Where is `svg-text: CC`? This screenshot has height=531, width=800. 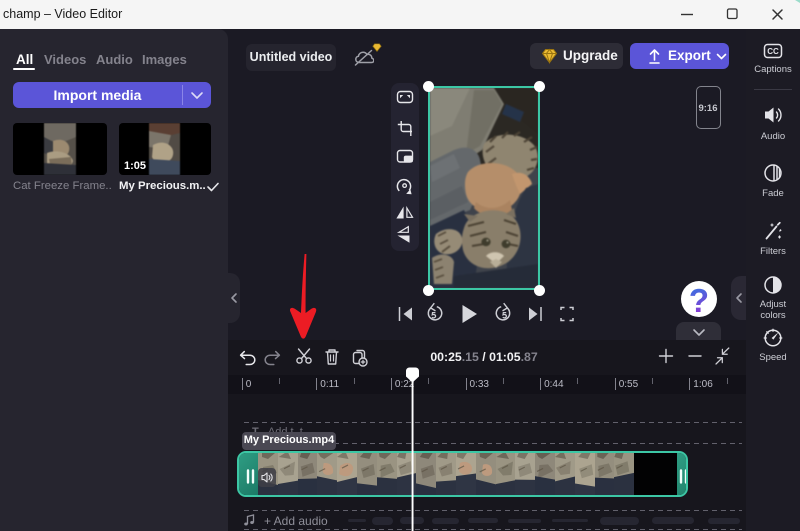 svg-text: CC is located at coordinates (773, 51).